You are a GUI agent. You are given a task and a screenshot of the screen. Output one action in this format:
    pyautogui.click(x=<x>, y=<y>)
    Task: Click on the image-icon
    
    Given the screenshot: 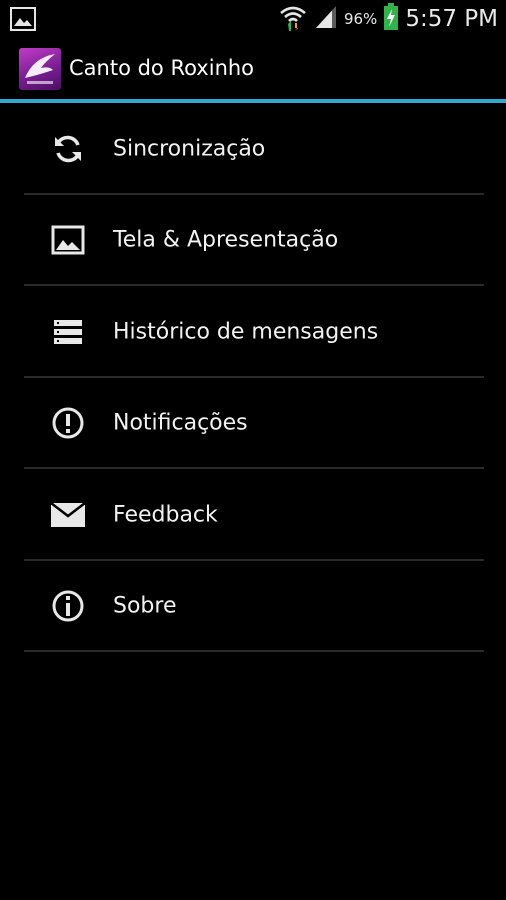 What is the action you would take?
    pyautogui.click(x=68, y=240)
    